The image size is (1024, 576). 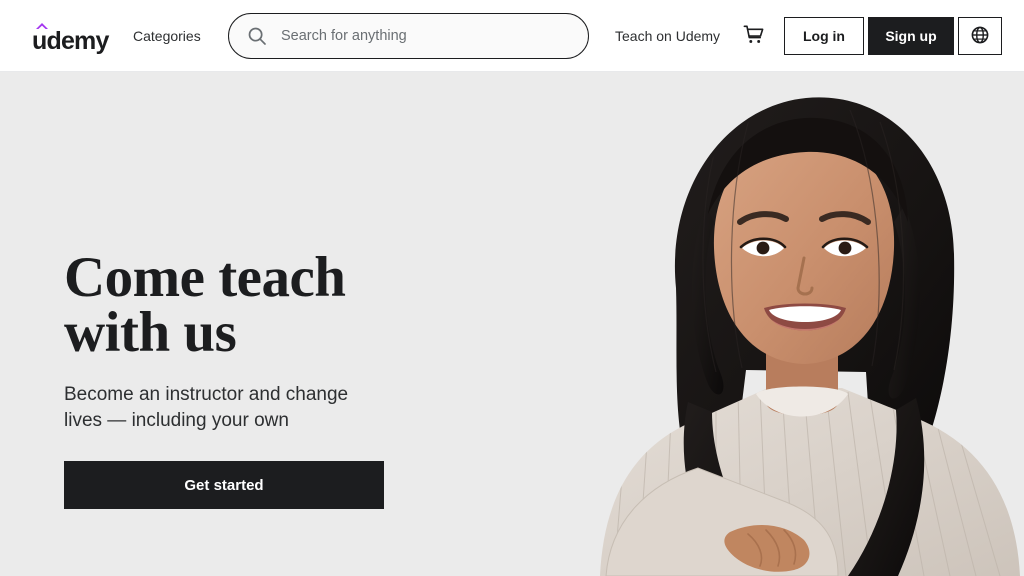 I want to click on cart-button, so click(x=753, y=36).